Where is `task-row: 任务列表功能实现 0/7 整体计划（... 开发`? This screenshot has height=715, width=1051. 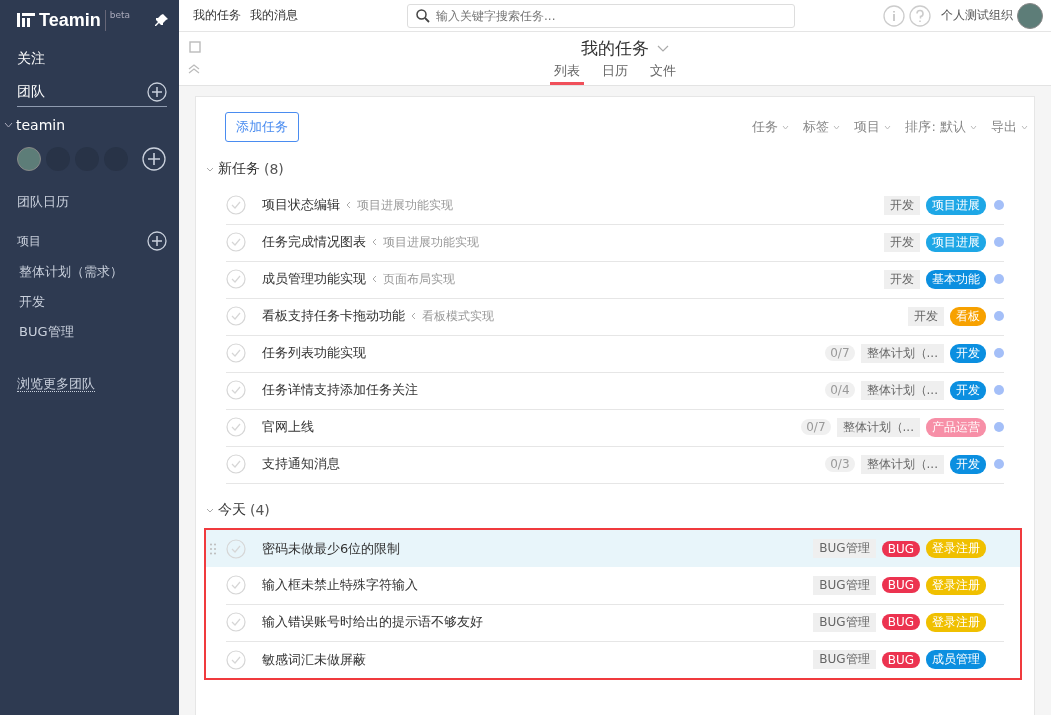 task-row: 任务列表功能实现 0/7 整体计划（... 开发 is located at coordinates (605, 353).